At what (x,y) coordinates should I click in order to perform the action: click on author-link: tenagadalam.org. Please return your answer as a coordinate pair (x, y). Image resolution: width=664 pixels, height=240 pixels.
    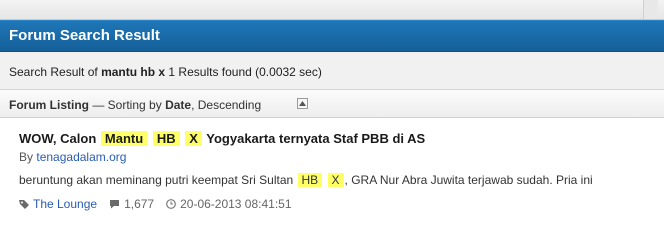
    Looking at the image, I should click on (81, 157).